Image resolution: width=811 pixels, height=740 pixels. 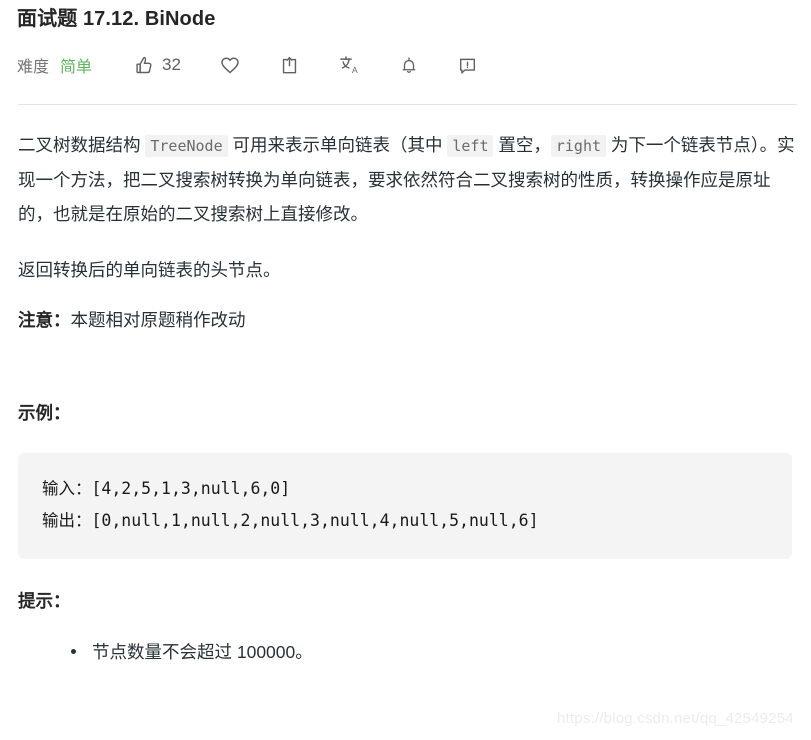 I want to click on report-button, so click(x=467, y=65).